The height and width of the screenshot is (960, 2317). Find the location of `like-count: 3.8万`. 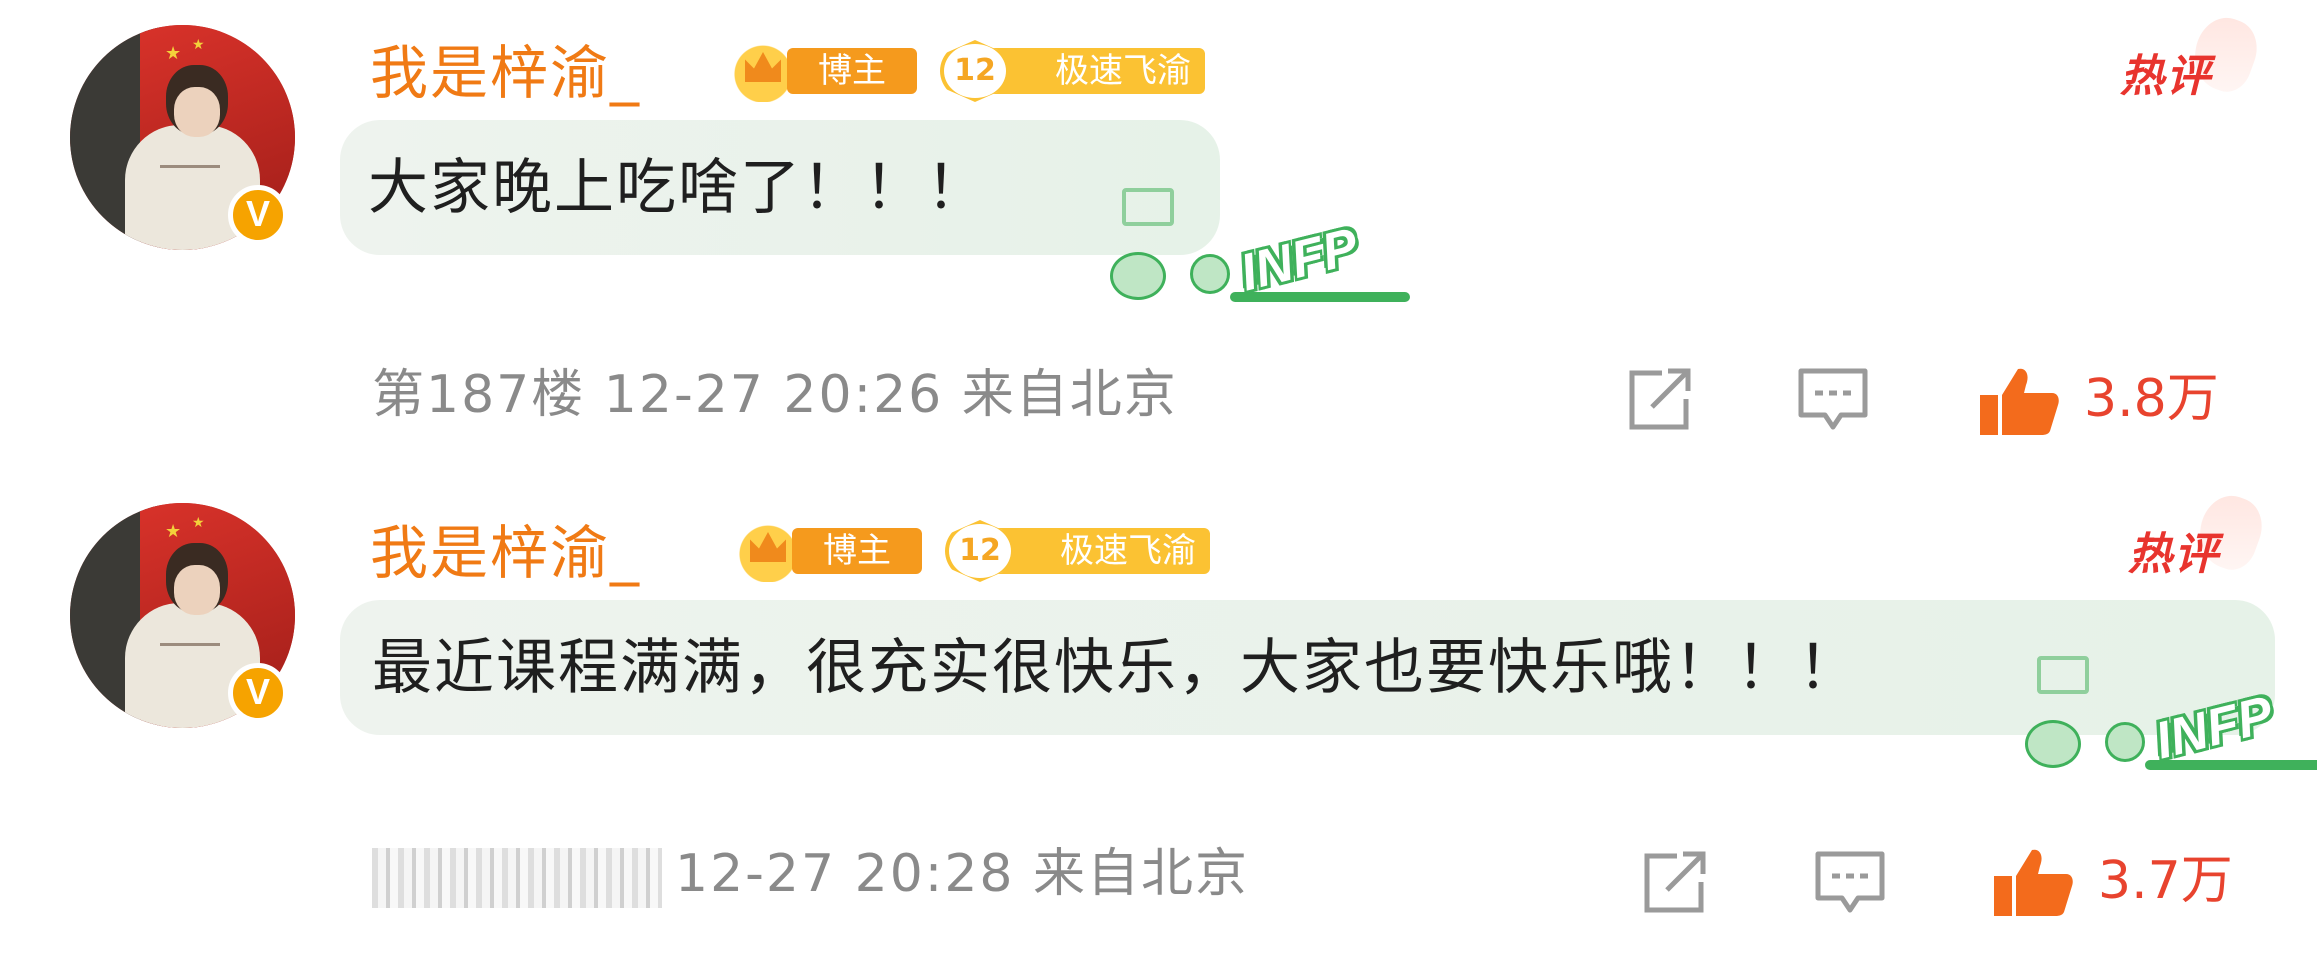

like-count: 3.8万 is located at coordinates (2151, 399).